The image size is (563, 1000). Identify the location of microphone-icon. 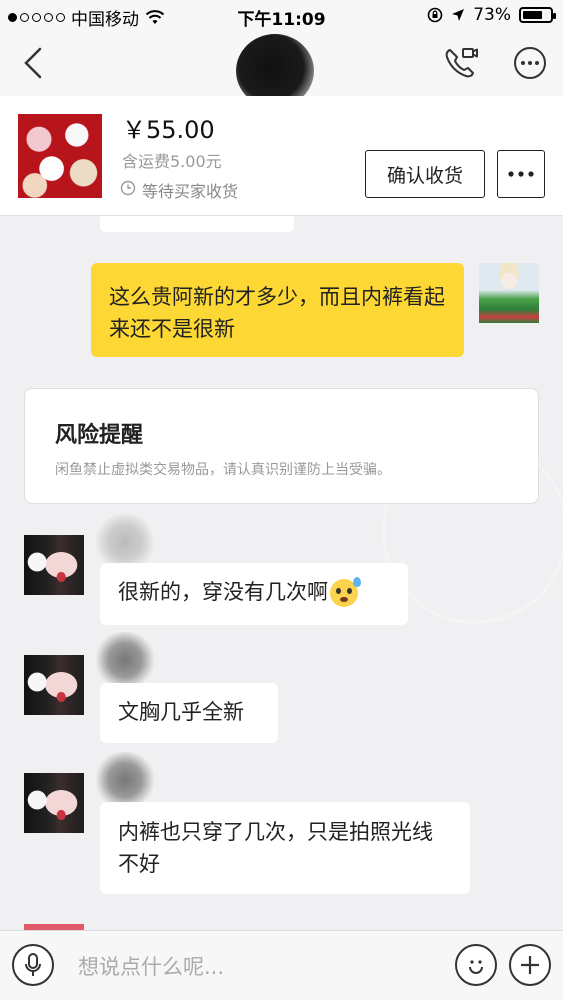
(33, 964).